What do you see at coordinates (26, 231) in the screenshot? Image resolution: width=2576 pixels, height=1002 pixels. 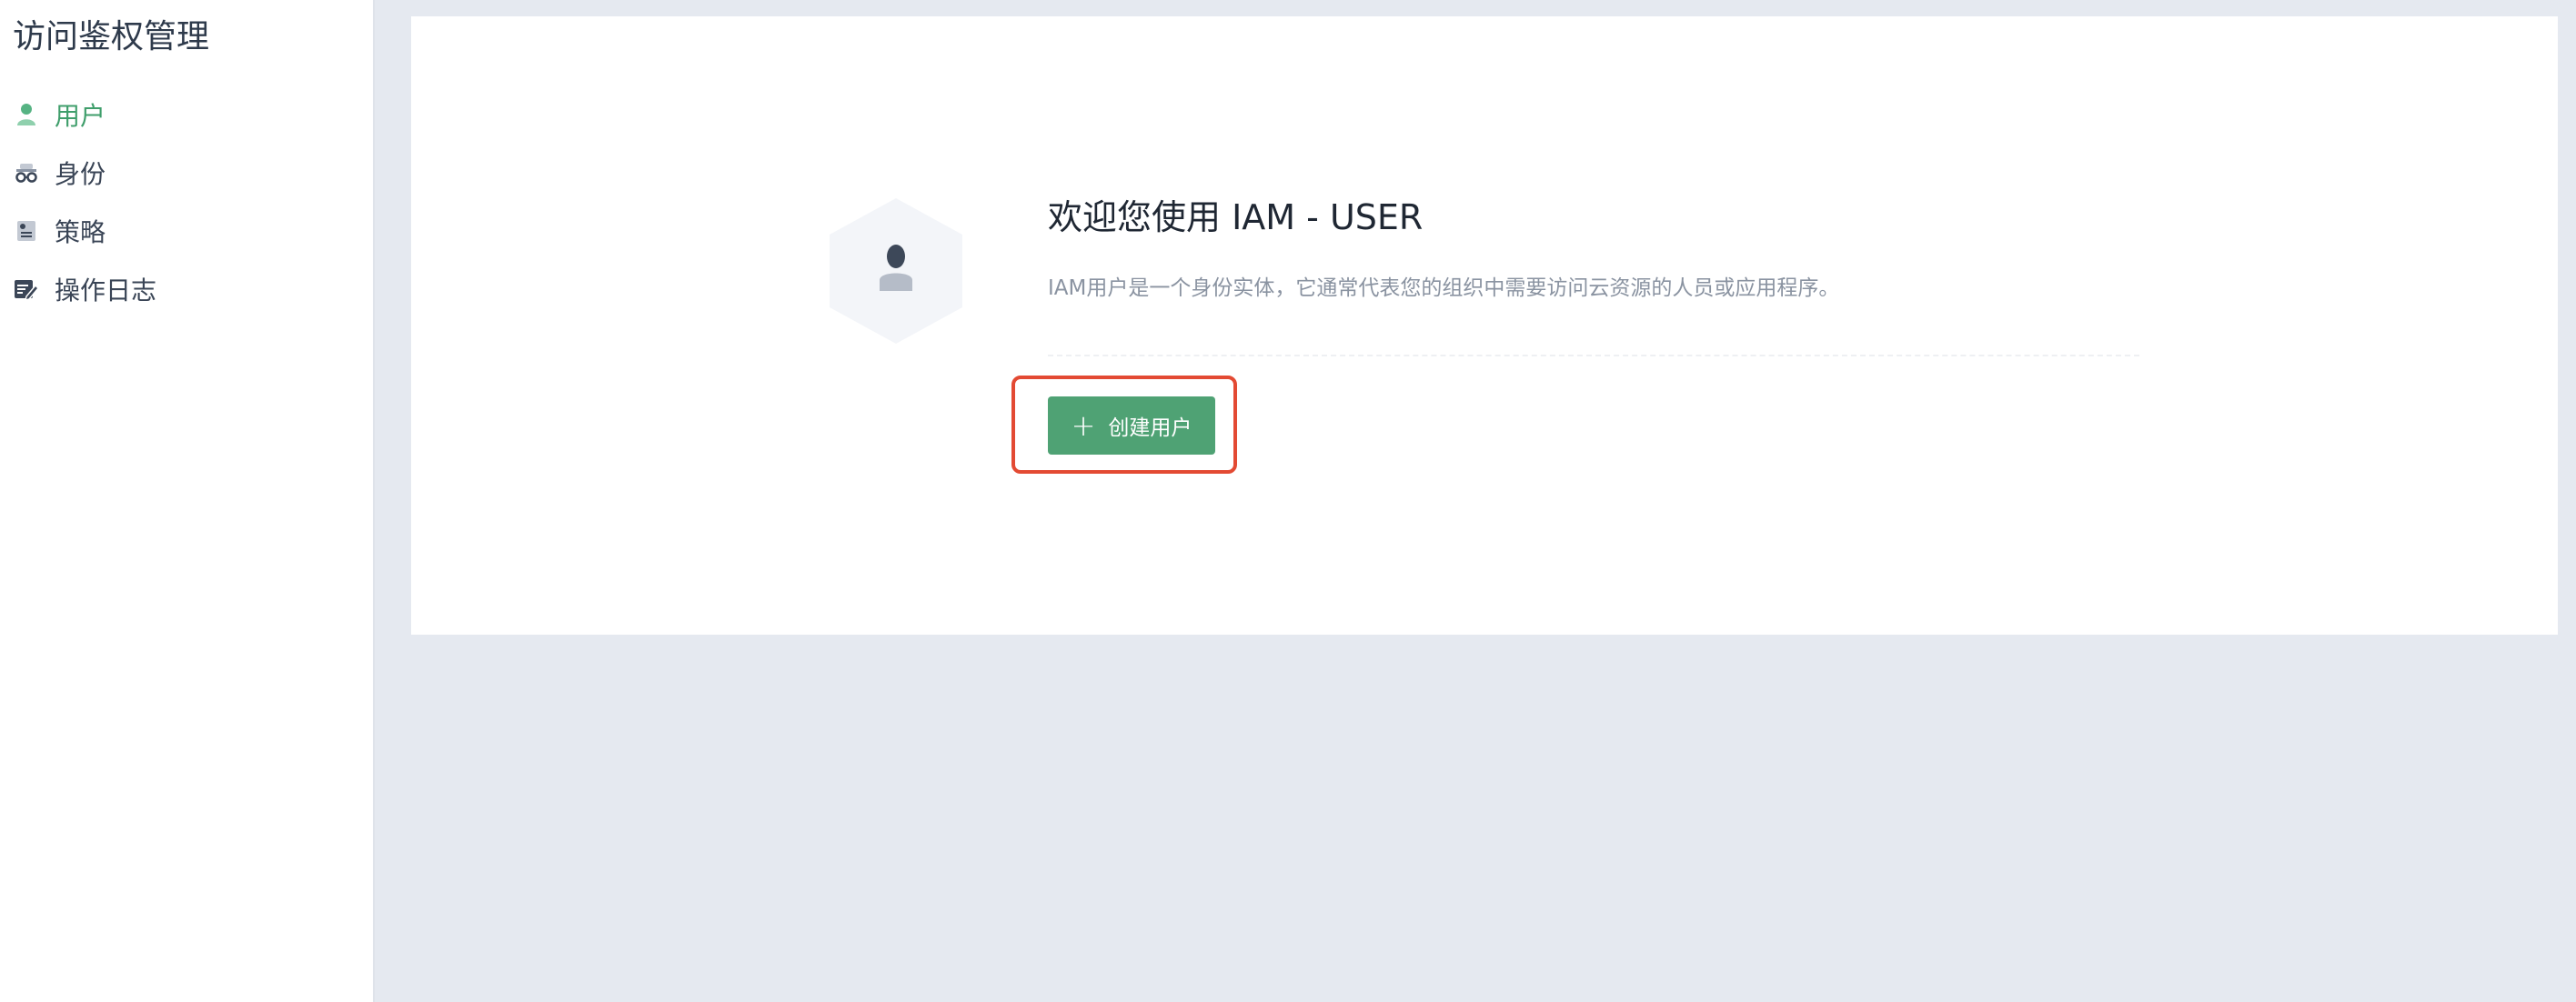 I see `policy-icon` at bounding box center [26, 231].